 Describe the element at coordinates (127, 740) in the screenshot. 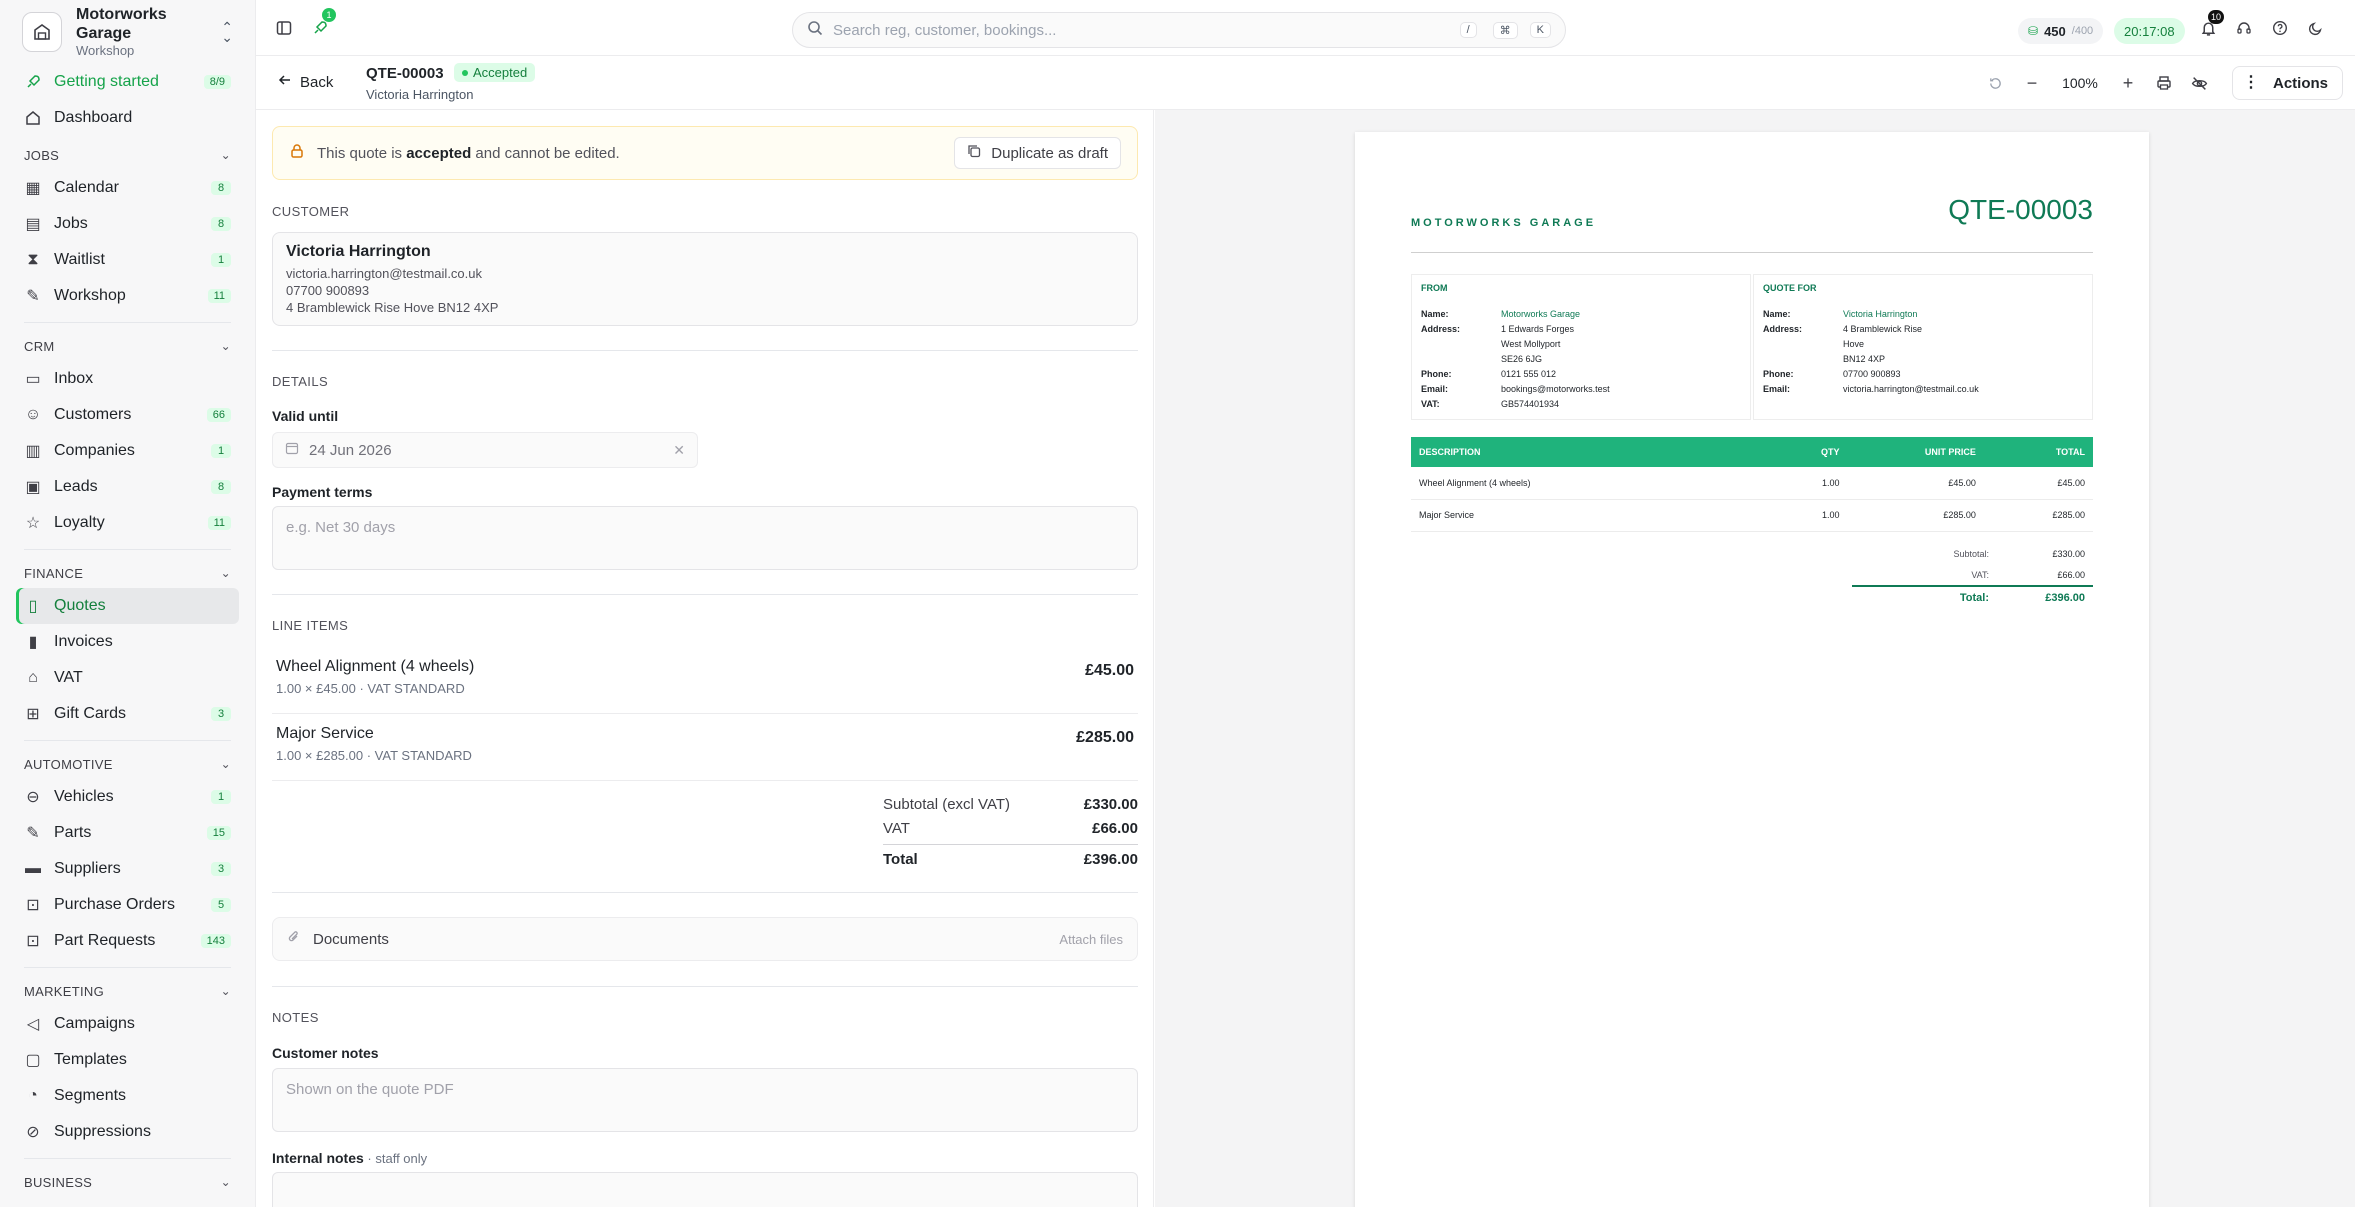

I see `divider` at that location.